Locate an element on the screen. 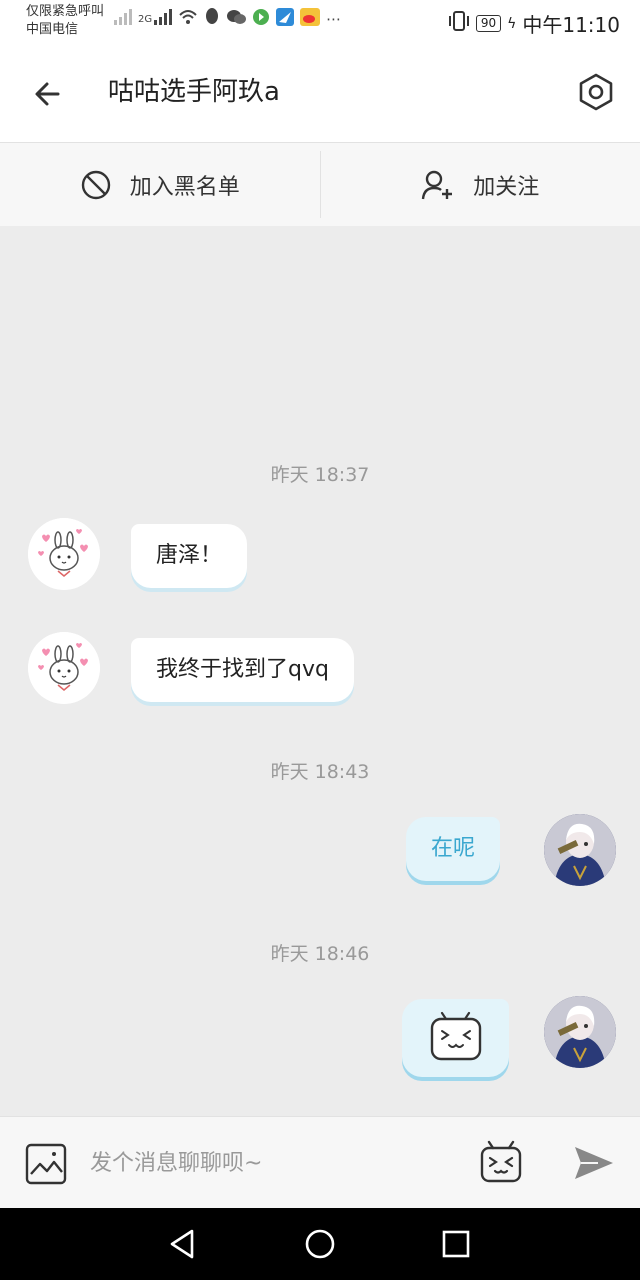  charging-icon: ϟ is located at coordinates (512, 23).